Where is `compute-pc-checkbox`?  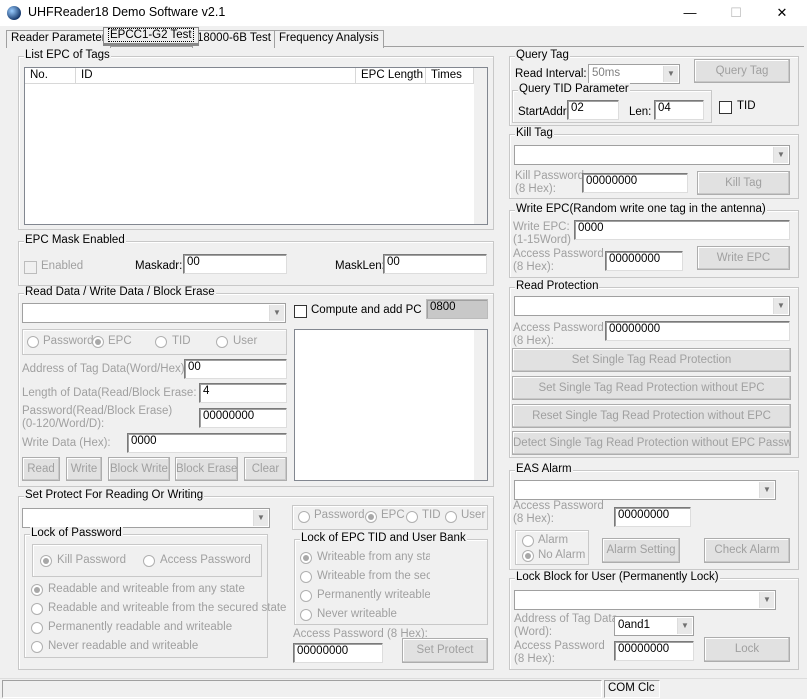
compute-pc-checkbox is located at coordinates (300, 311).